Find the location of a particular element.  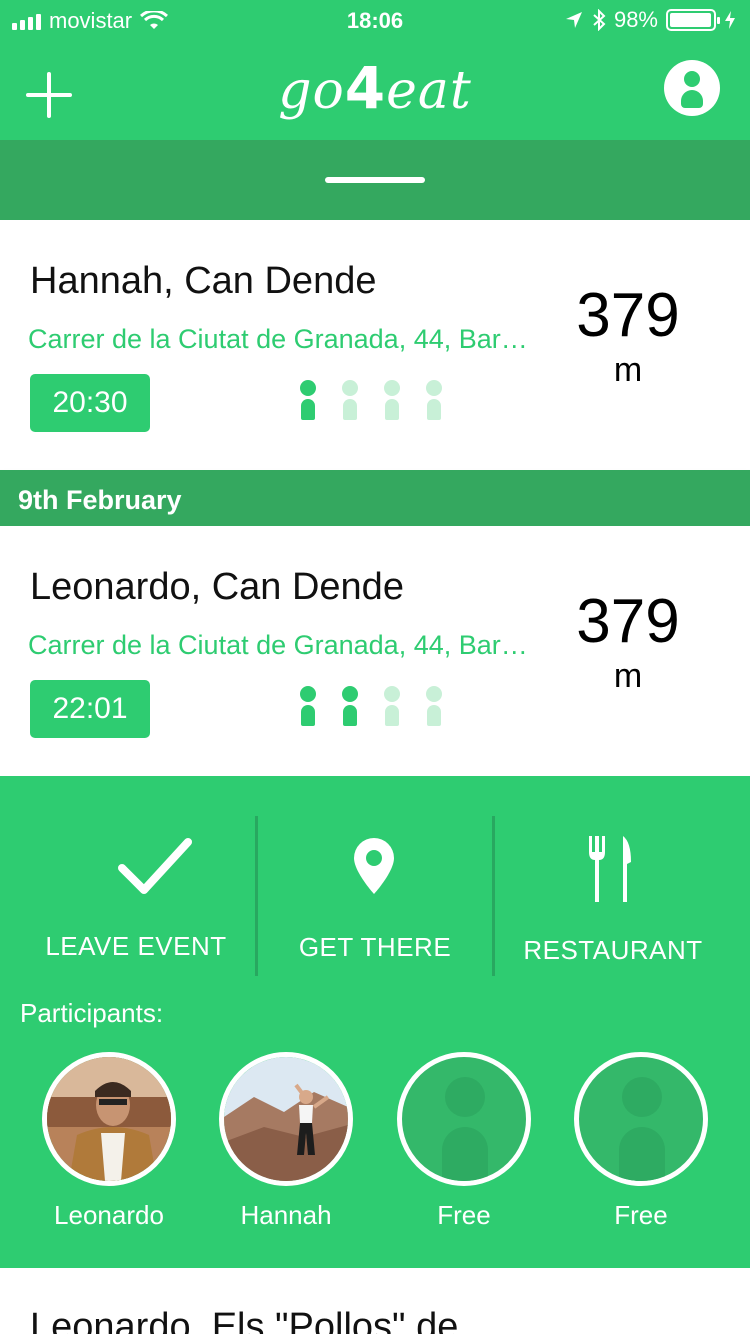

participant-name: Leonardo is located at coordinates (109, 1215).